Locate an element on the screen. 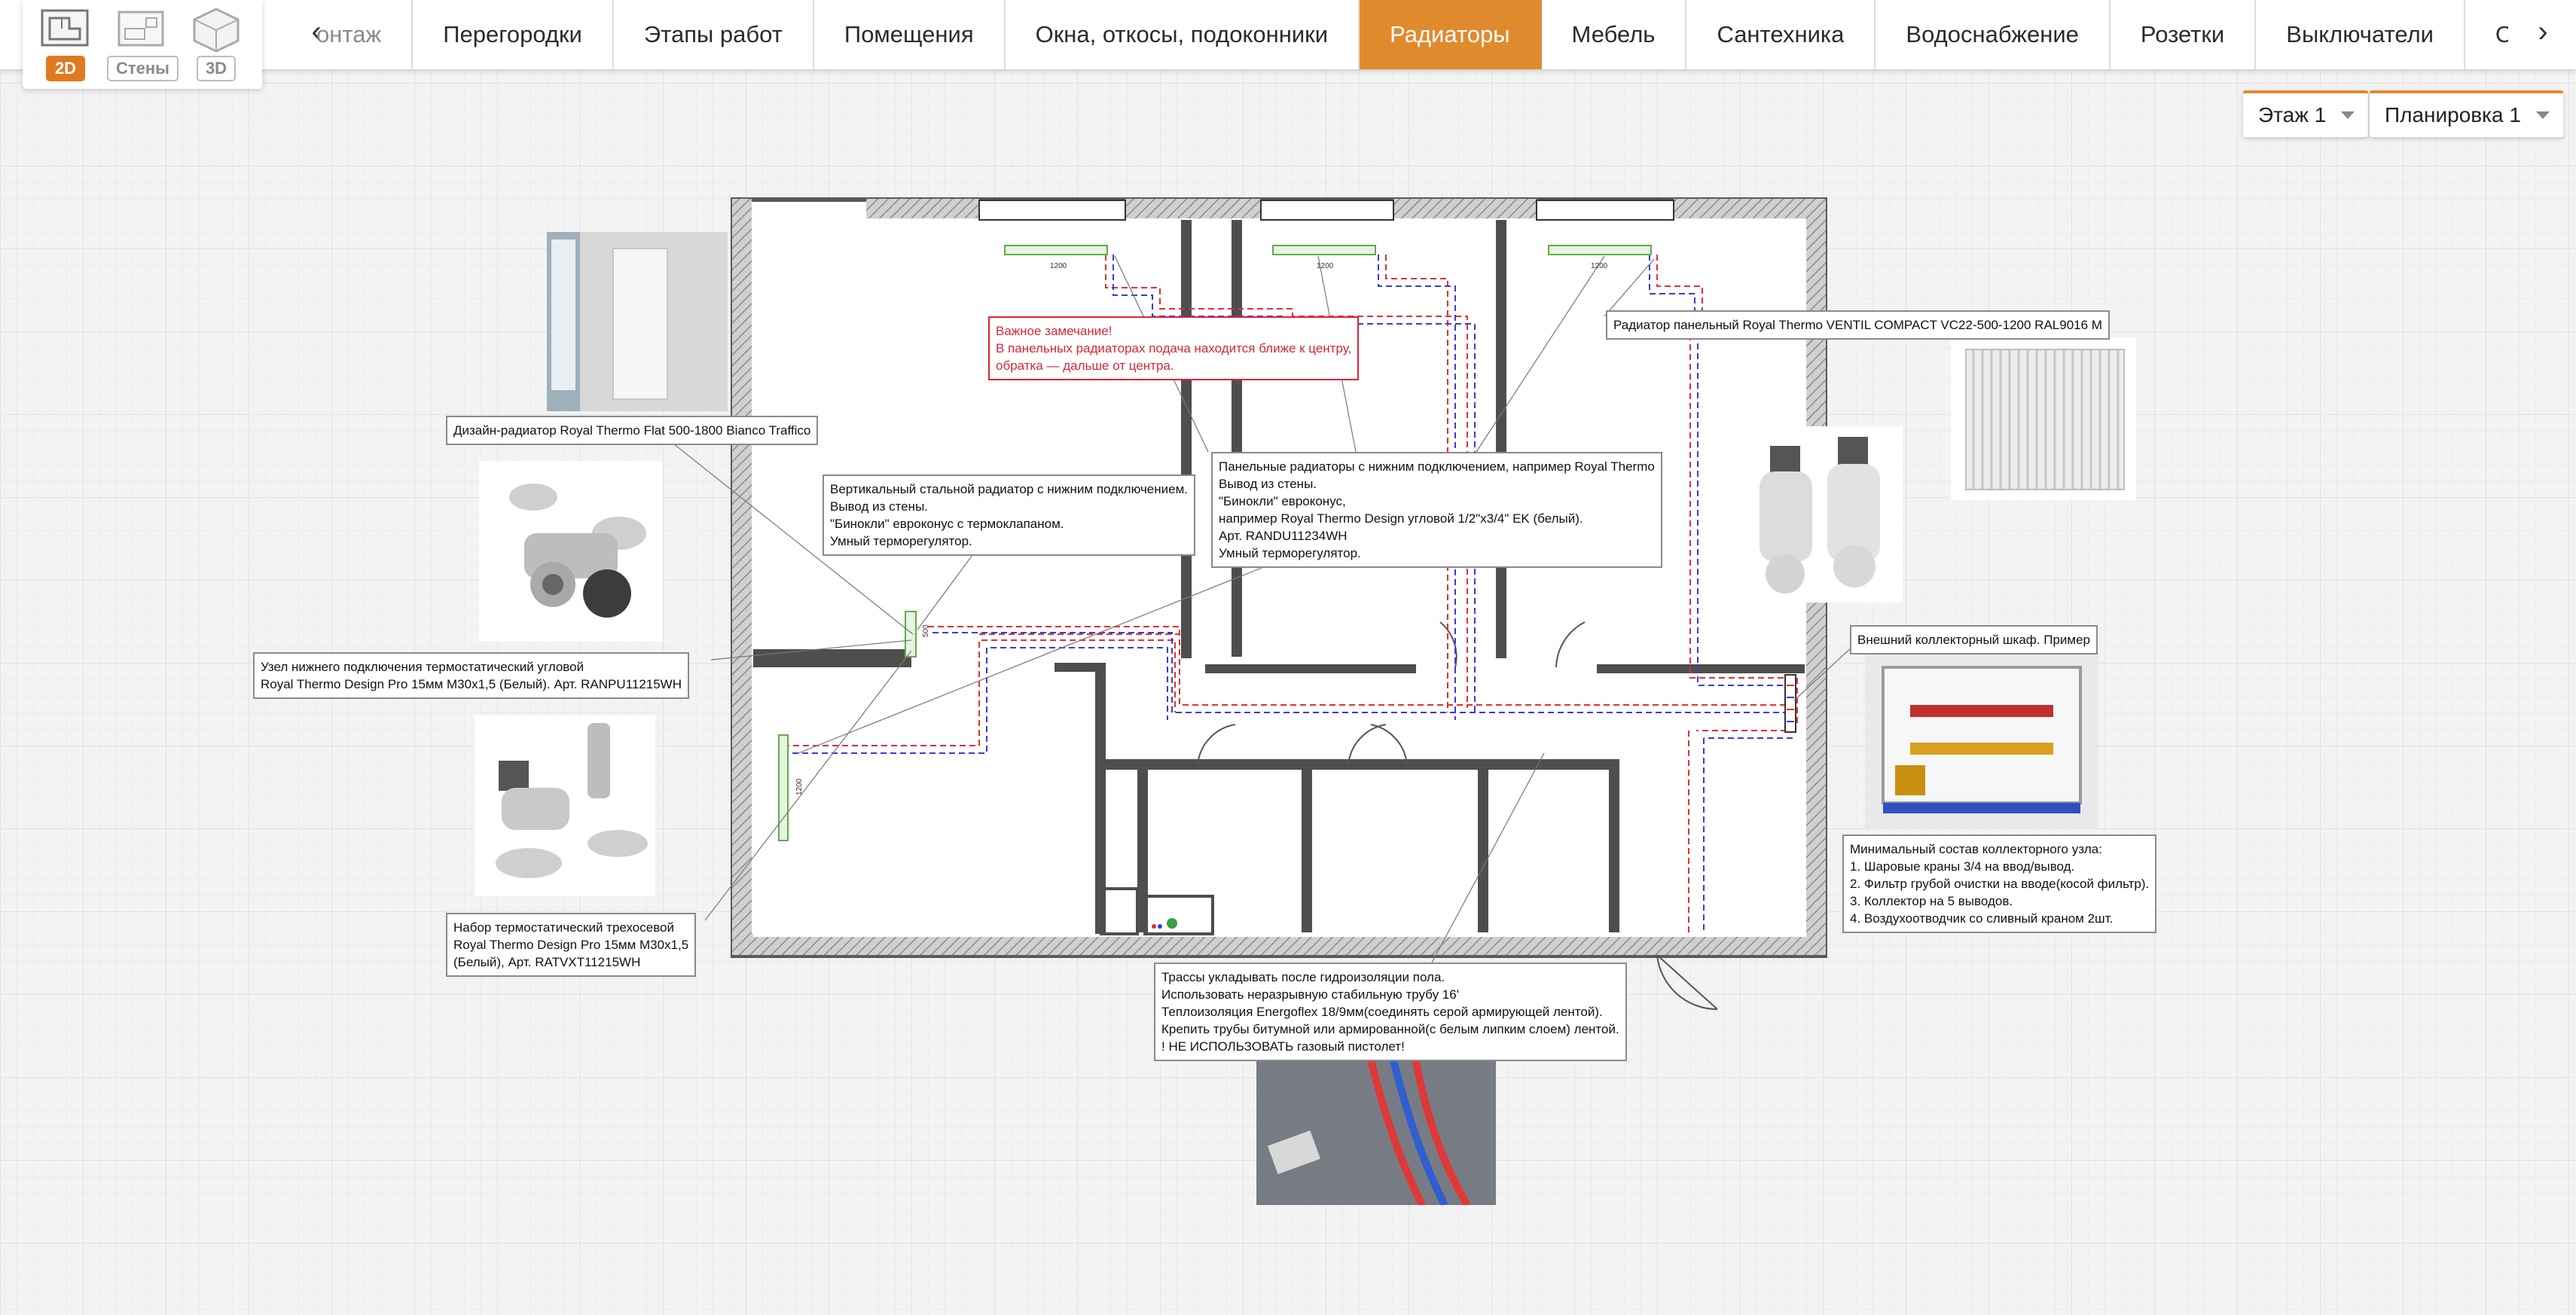 The height and width of the screenshot is (1315, 2576). pipes-floor-photo is located at coordinates (1376, 1129).